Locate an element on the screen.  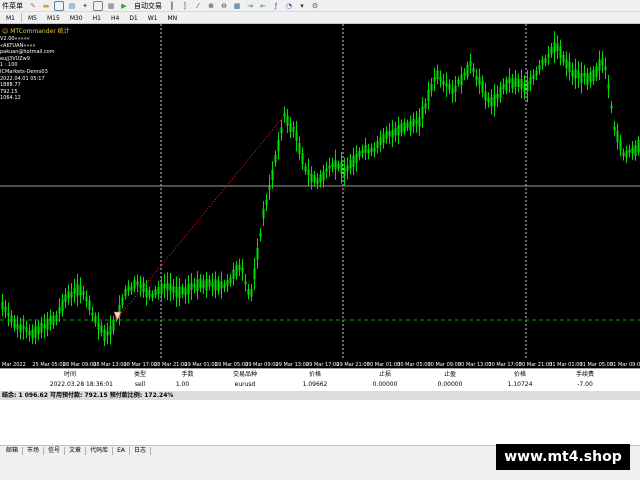
timeframe-m5: M5 is located at coordinates (32, 17).